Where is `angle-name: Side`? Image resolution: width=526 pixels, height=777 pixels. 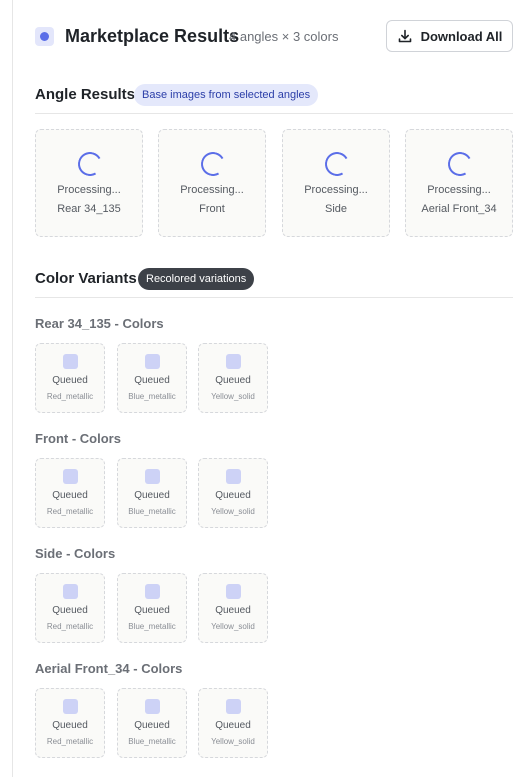 angle-name: Side is located at coordinates (336, 209).